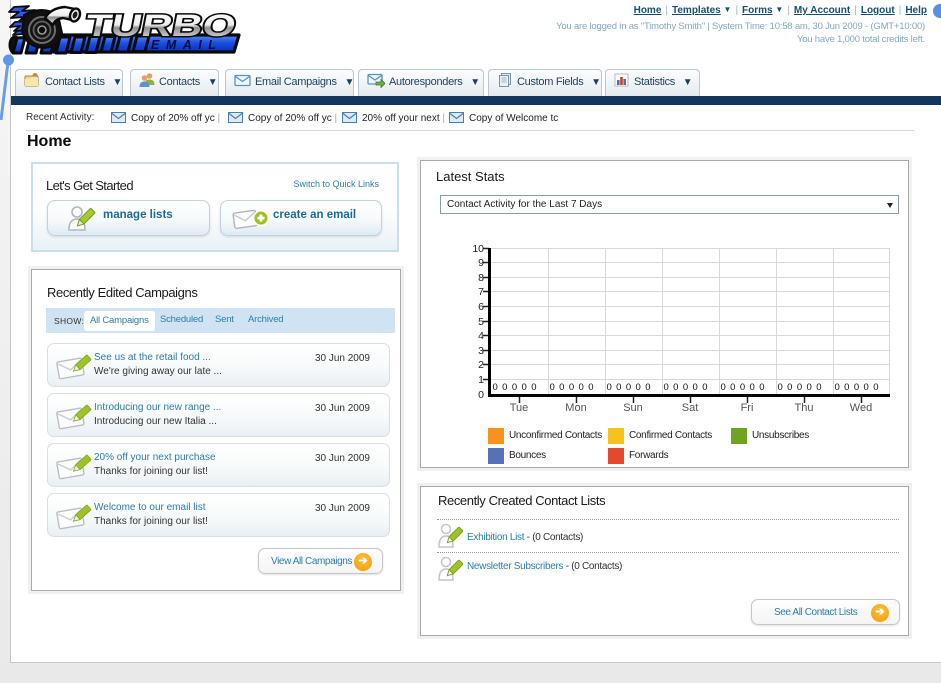 The width and height of the screenshot is (941, 683). I want to click on svg-text: Wed, so click(861, 408).